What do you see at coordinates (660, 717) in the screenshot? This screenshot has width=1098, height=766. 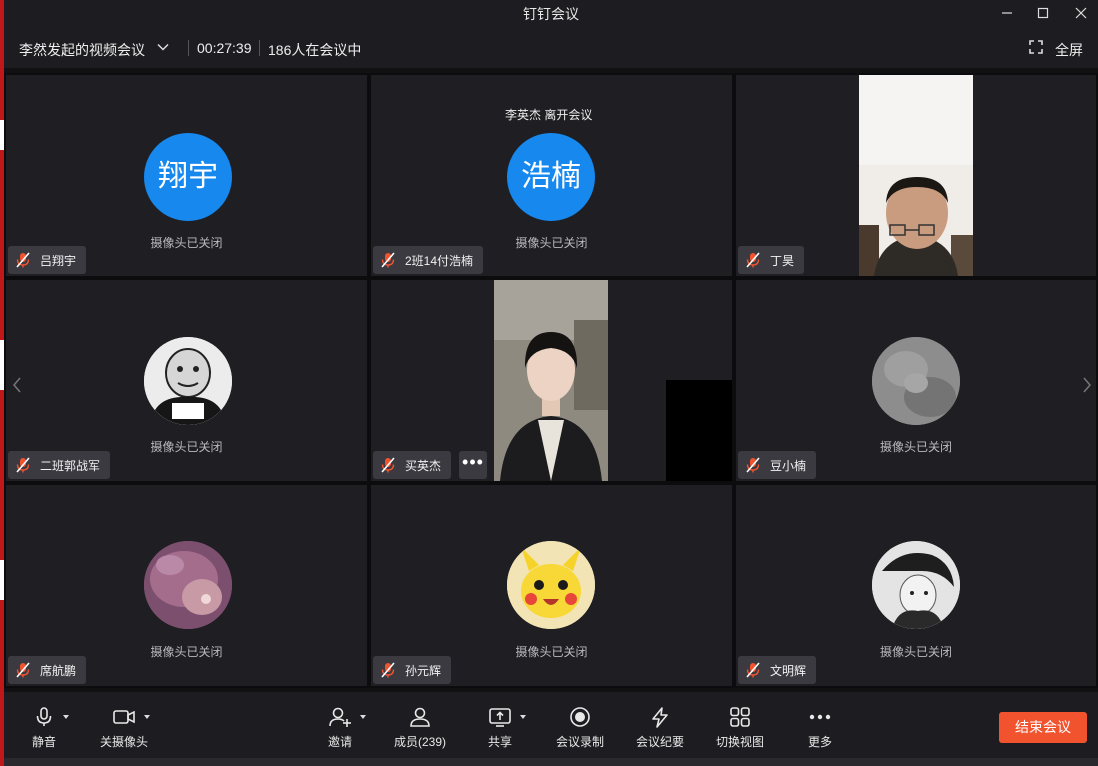 I see `lightning-icon` at bounding box center [660, 717].